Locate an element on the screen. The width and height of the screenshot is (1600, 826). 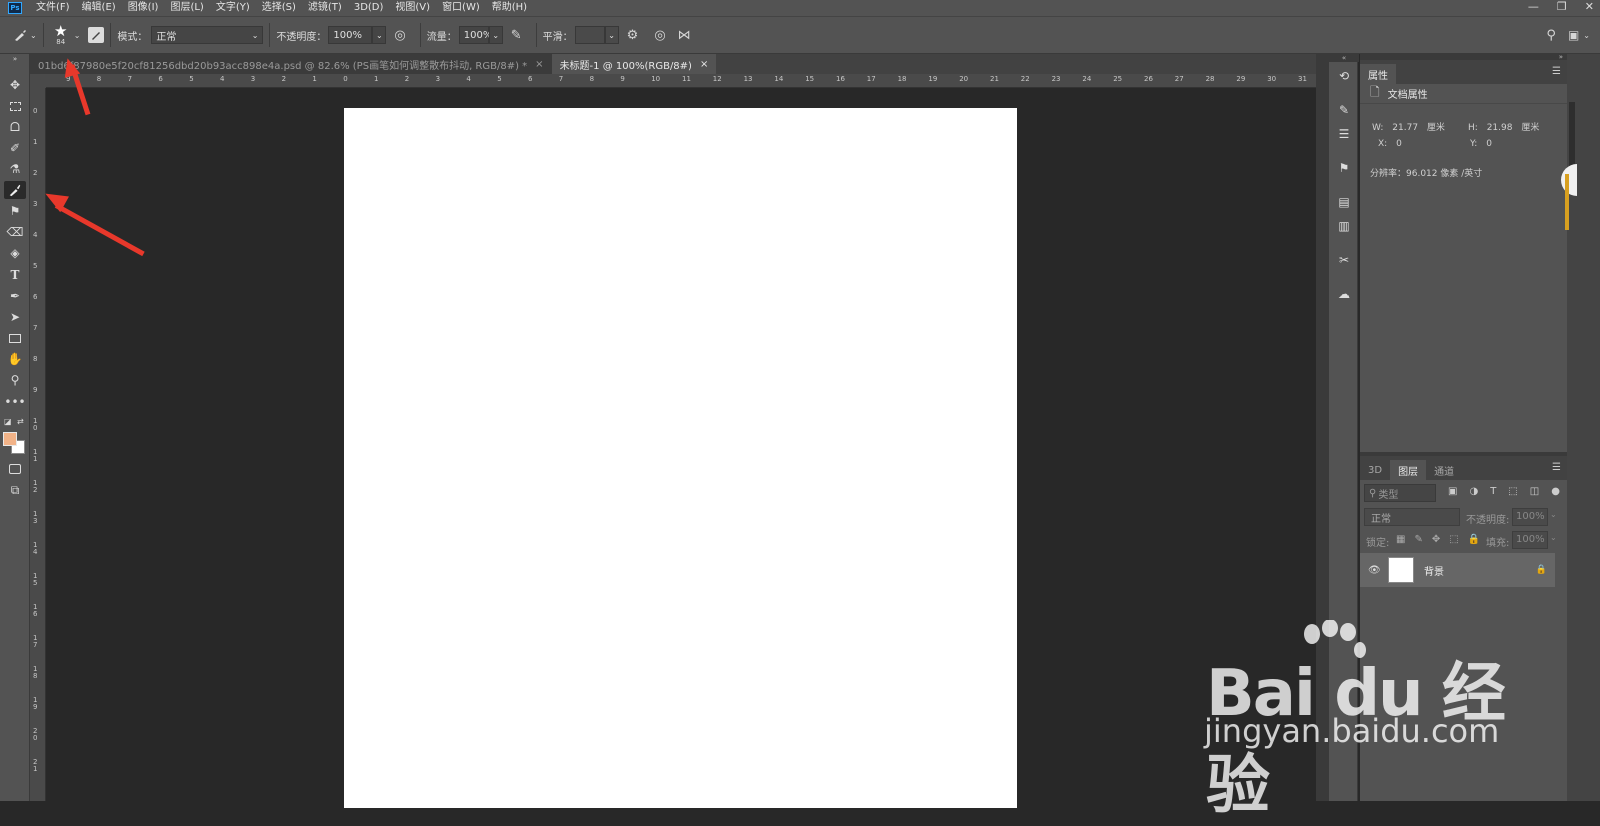
default-colors-icon: ◪ is located at coordinates (8, 421).